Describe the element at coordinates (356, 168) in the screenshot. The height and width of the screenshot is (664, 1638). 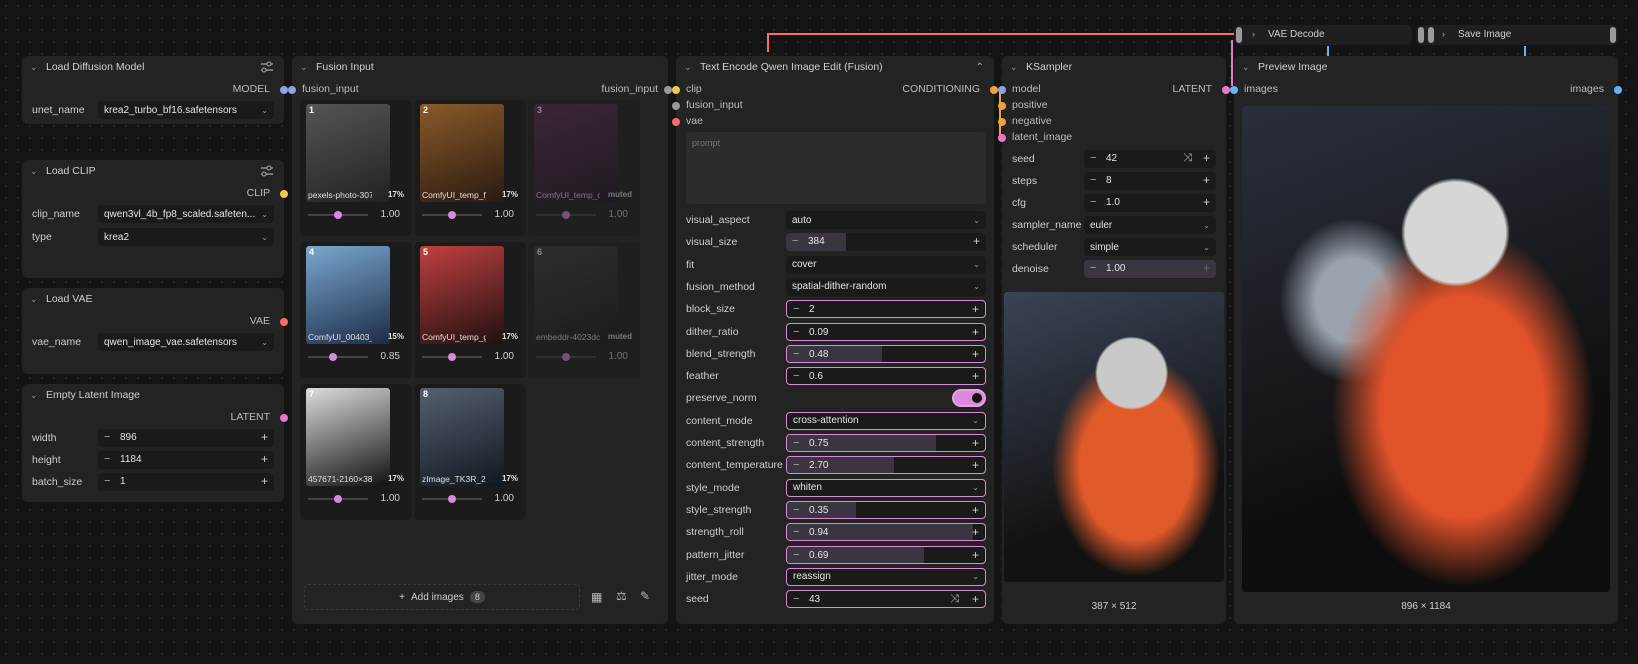
I see `fusion-image-card: 1 pexels-photo-3078... 17% 1.00` at that location.